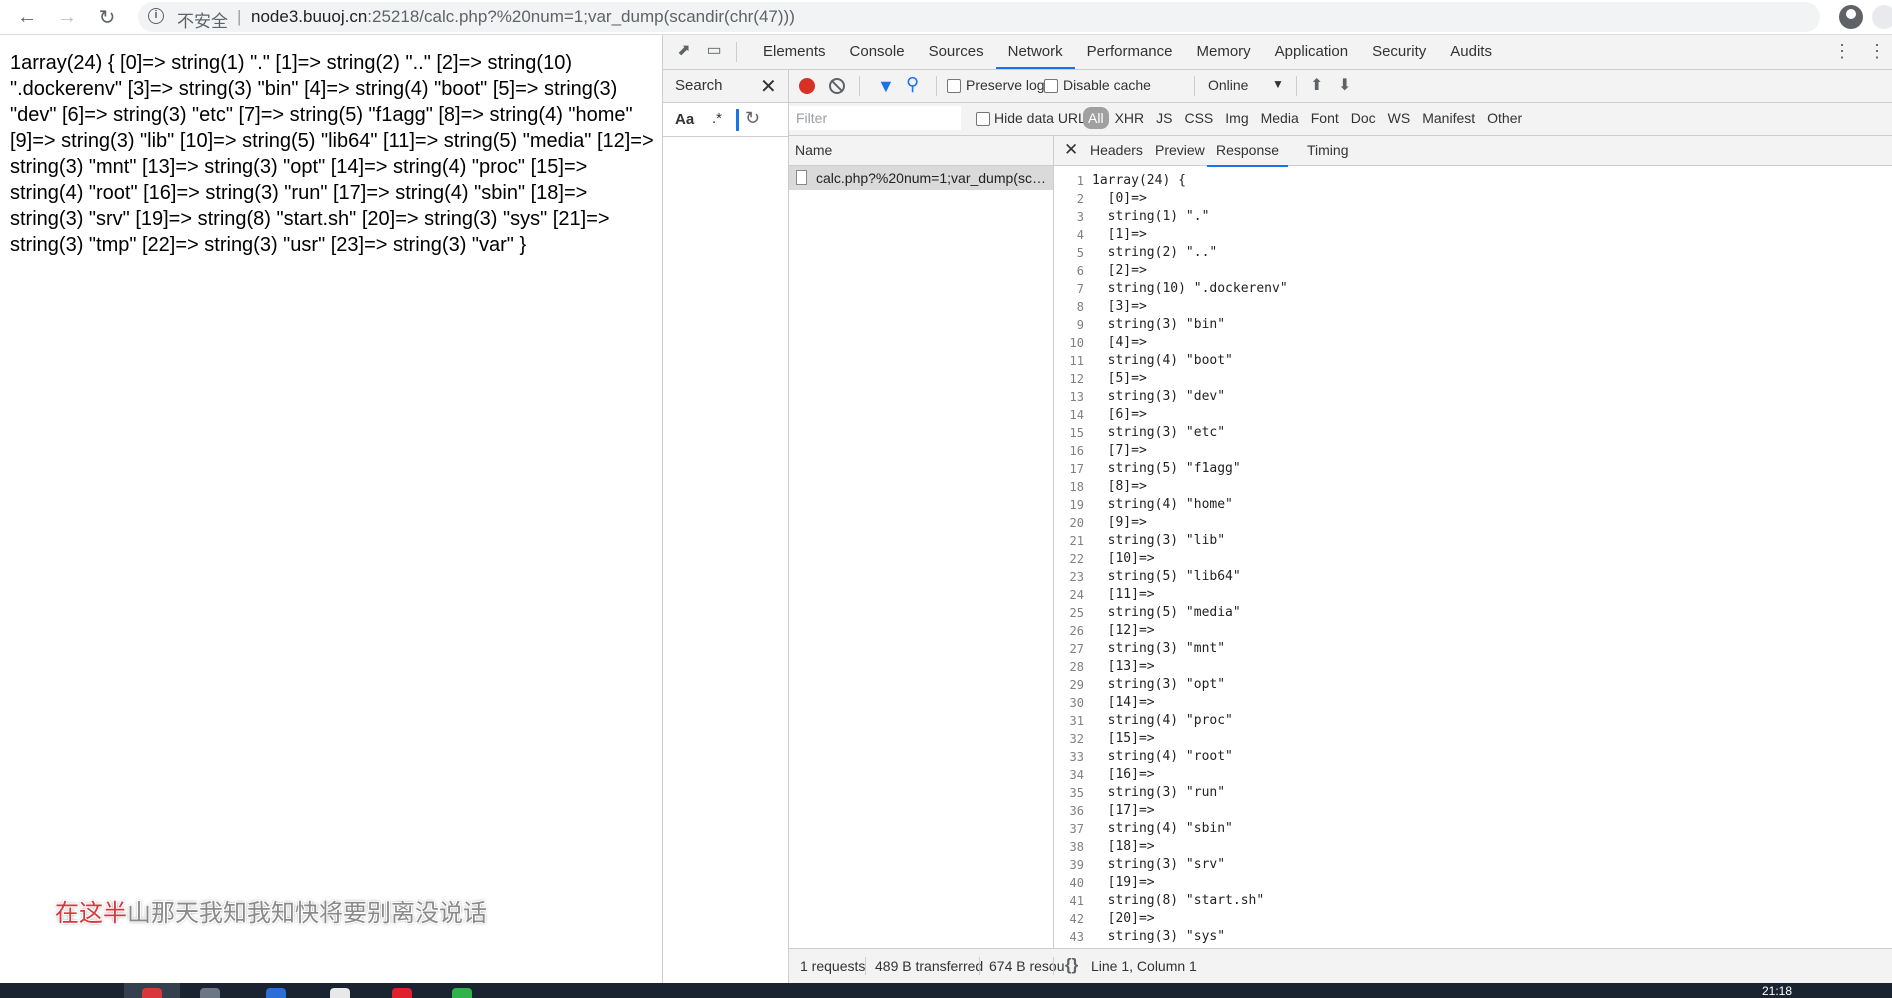  I want to click on filter-input, so click(875, 118).